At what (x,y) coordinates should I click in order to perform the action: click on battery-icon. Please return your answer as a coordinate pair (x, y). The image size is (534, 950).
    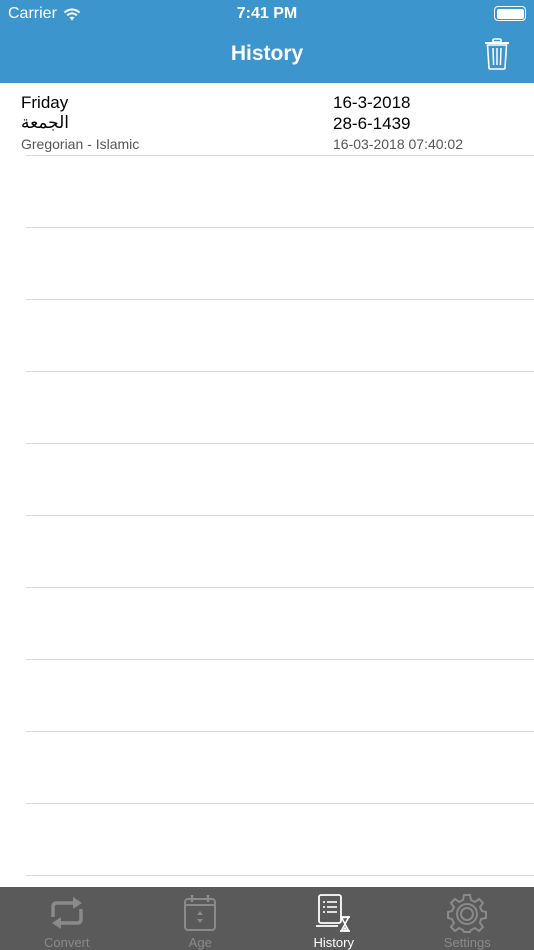
    Looking at the image, I should click on (510, 13).